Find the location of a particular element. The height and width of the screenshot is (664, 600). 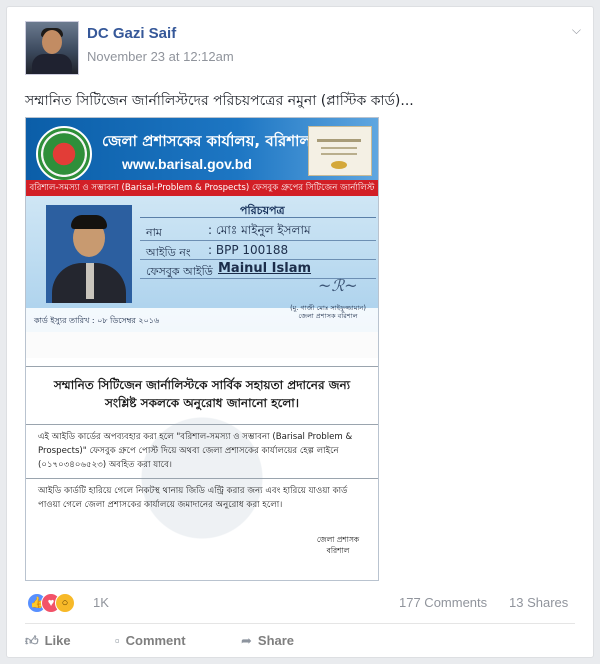

share-button: ➦ Share is located at coordinates (267, 641).